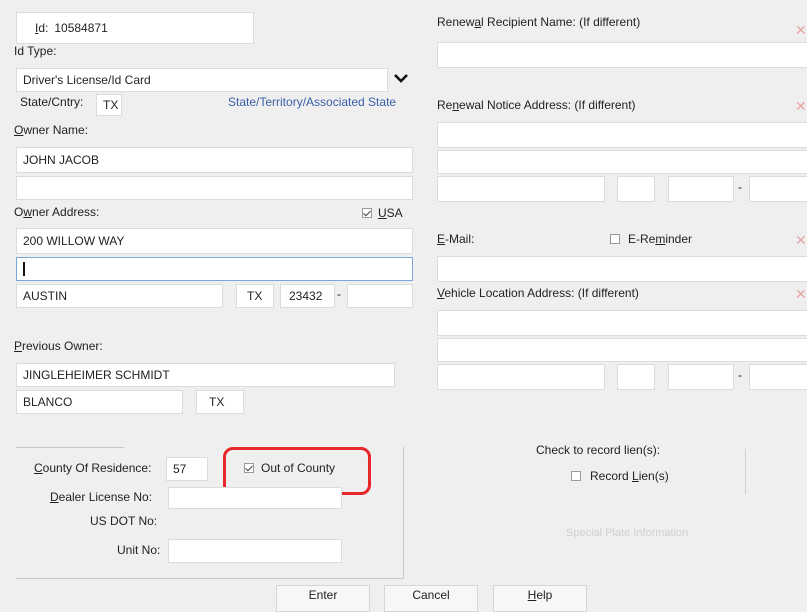 Image resolution: width=807 pixels, height=612 pixels. What do you see at coordinates (778, 377) in the screenshot?
I see `vehicle-zip-ext` at bounding box center [778, 377].